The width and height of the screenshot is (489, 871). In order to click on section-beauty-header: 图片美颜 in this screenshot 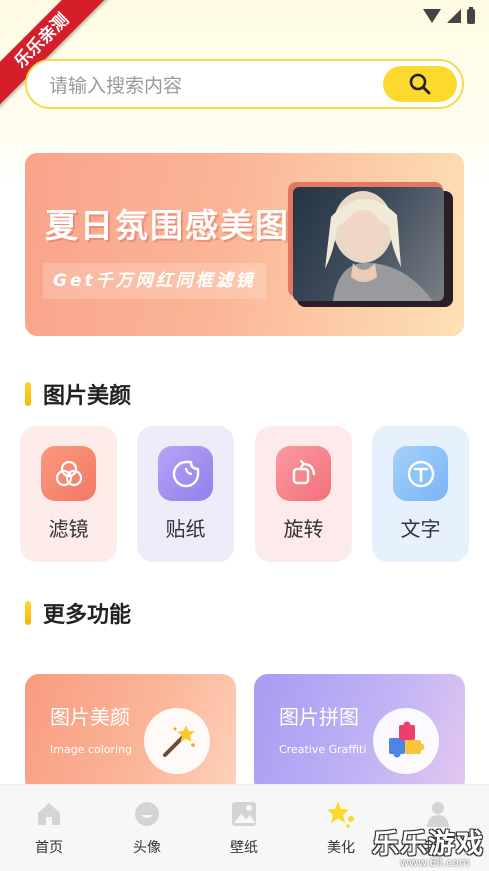, I will do `click(78, 394)`.